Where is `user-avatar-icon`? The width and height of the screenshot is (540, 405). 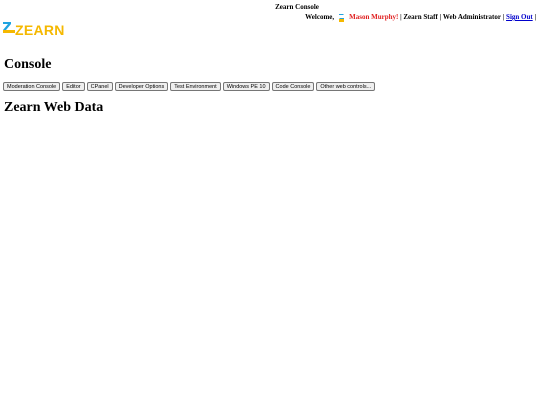
user-avatar-icon is located at coordinates (341, 17).